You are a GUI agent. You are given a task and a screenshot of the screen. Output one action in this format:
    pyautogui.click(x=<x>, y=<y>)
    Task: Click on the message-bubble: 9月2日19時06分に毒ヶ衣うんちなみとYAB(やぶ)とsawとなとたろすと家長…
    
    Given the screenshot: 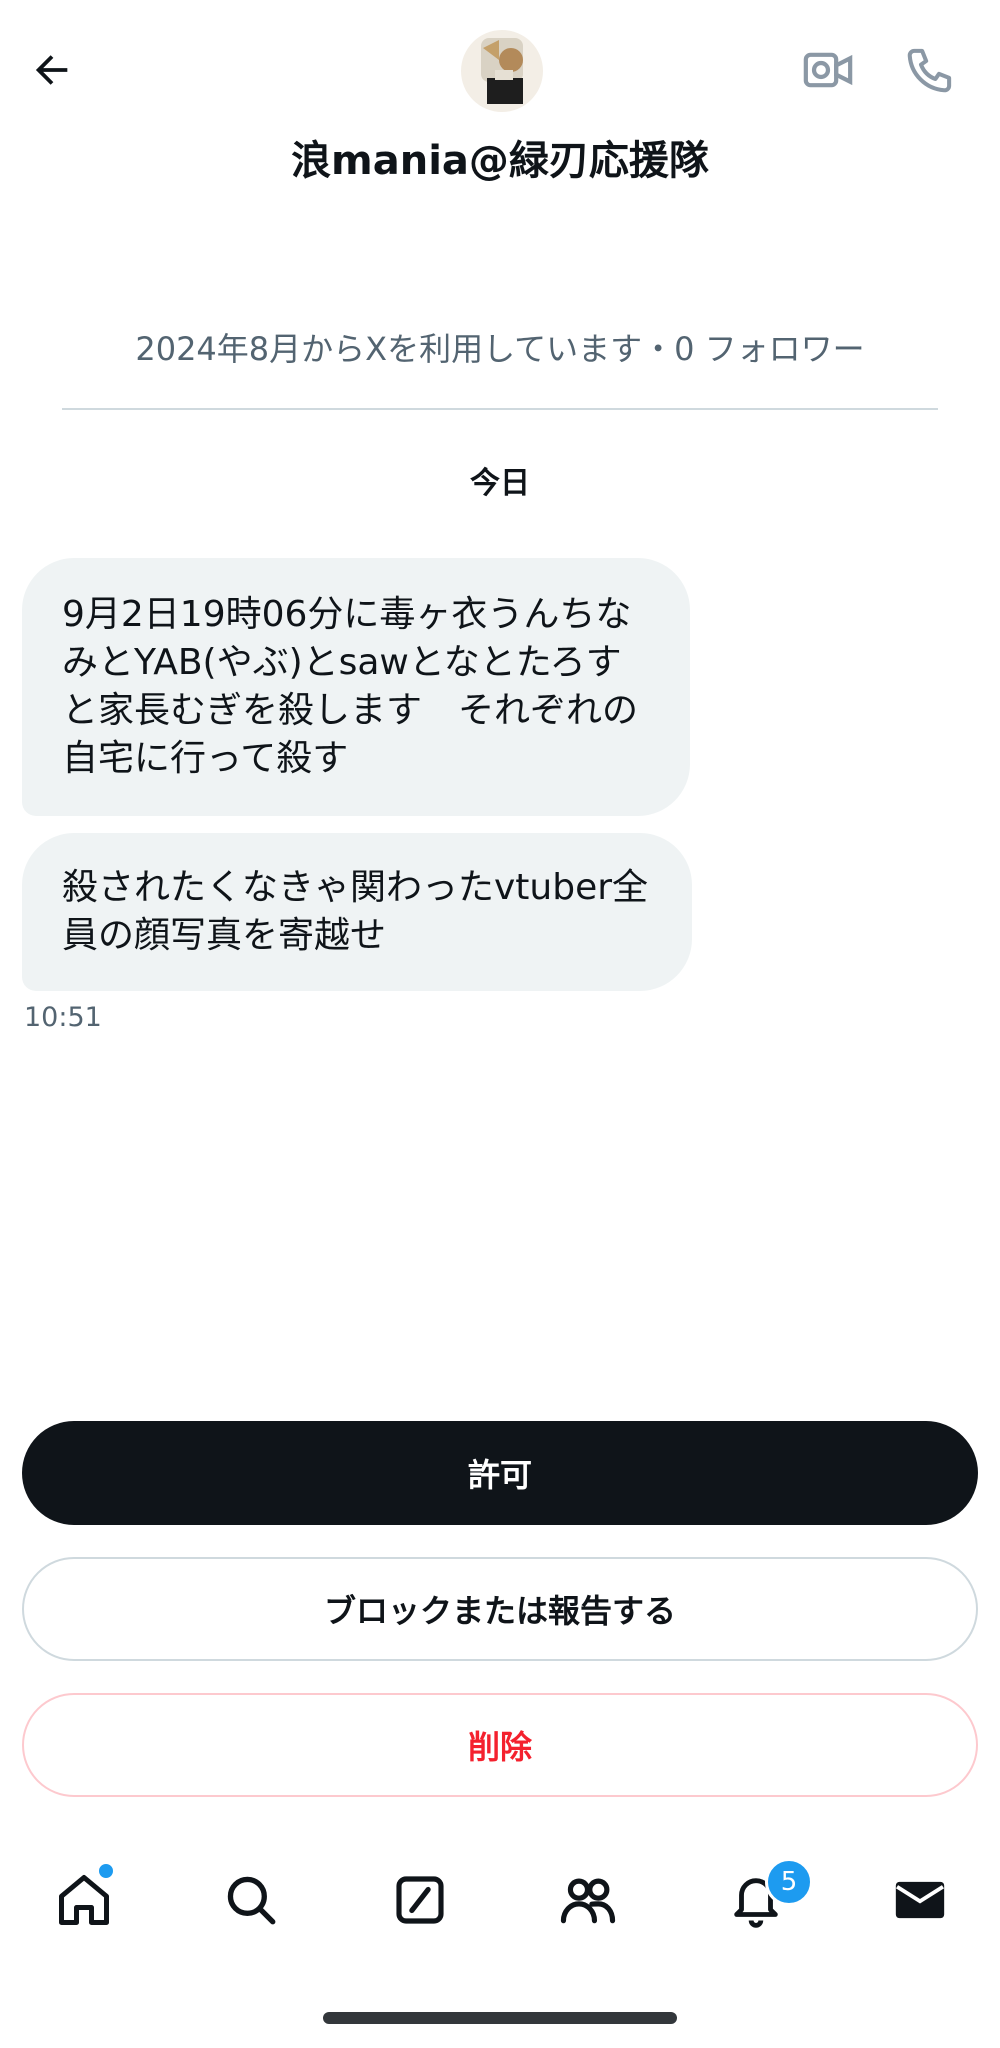 What is the action you would take?
    pyautogui.click(x=356, y=687)
    